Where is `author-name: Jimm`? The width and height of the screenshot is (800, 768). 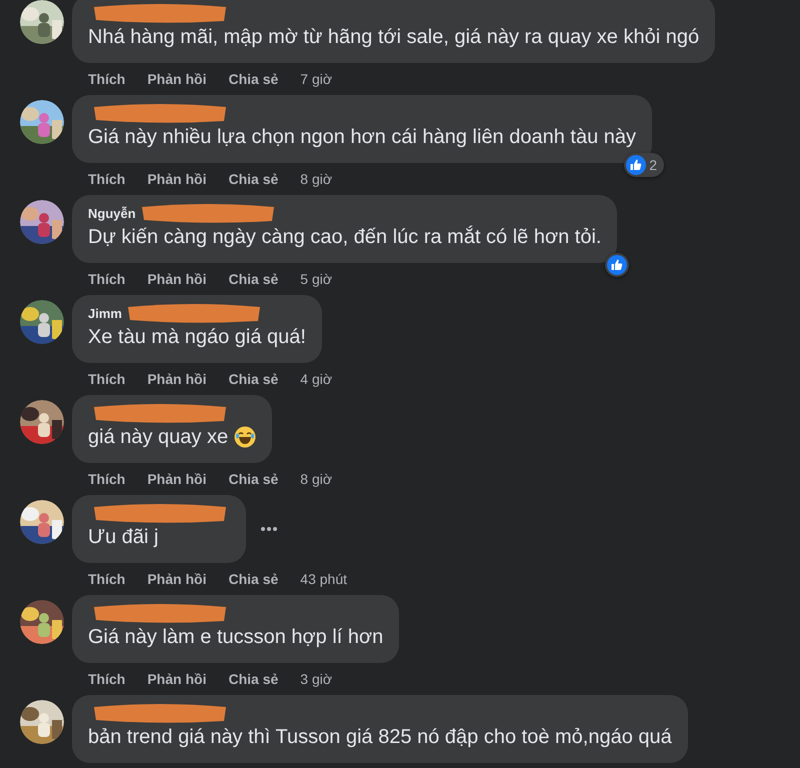
author-name: Jimm is located at coordinates (105, 313).